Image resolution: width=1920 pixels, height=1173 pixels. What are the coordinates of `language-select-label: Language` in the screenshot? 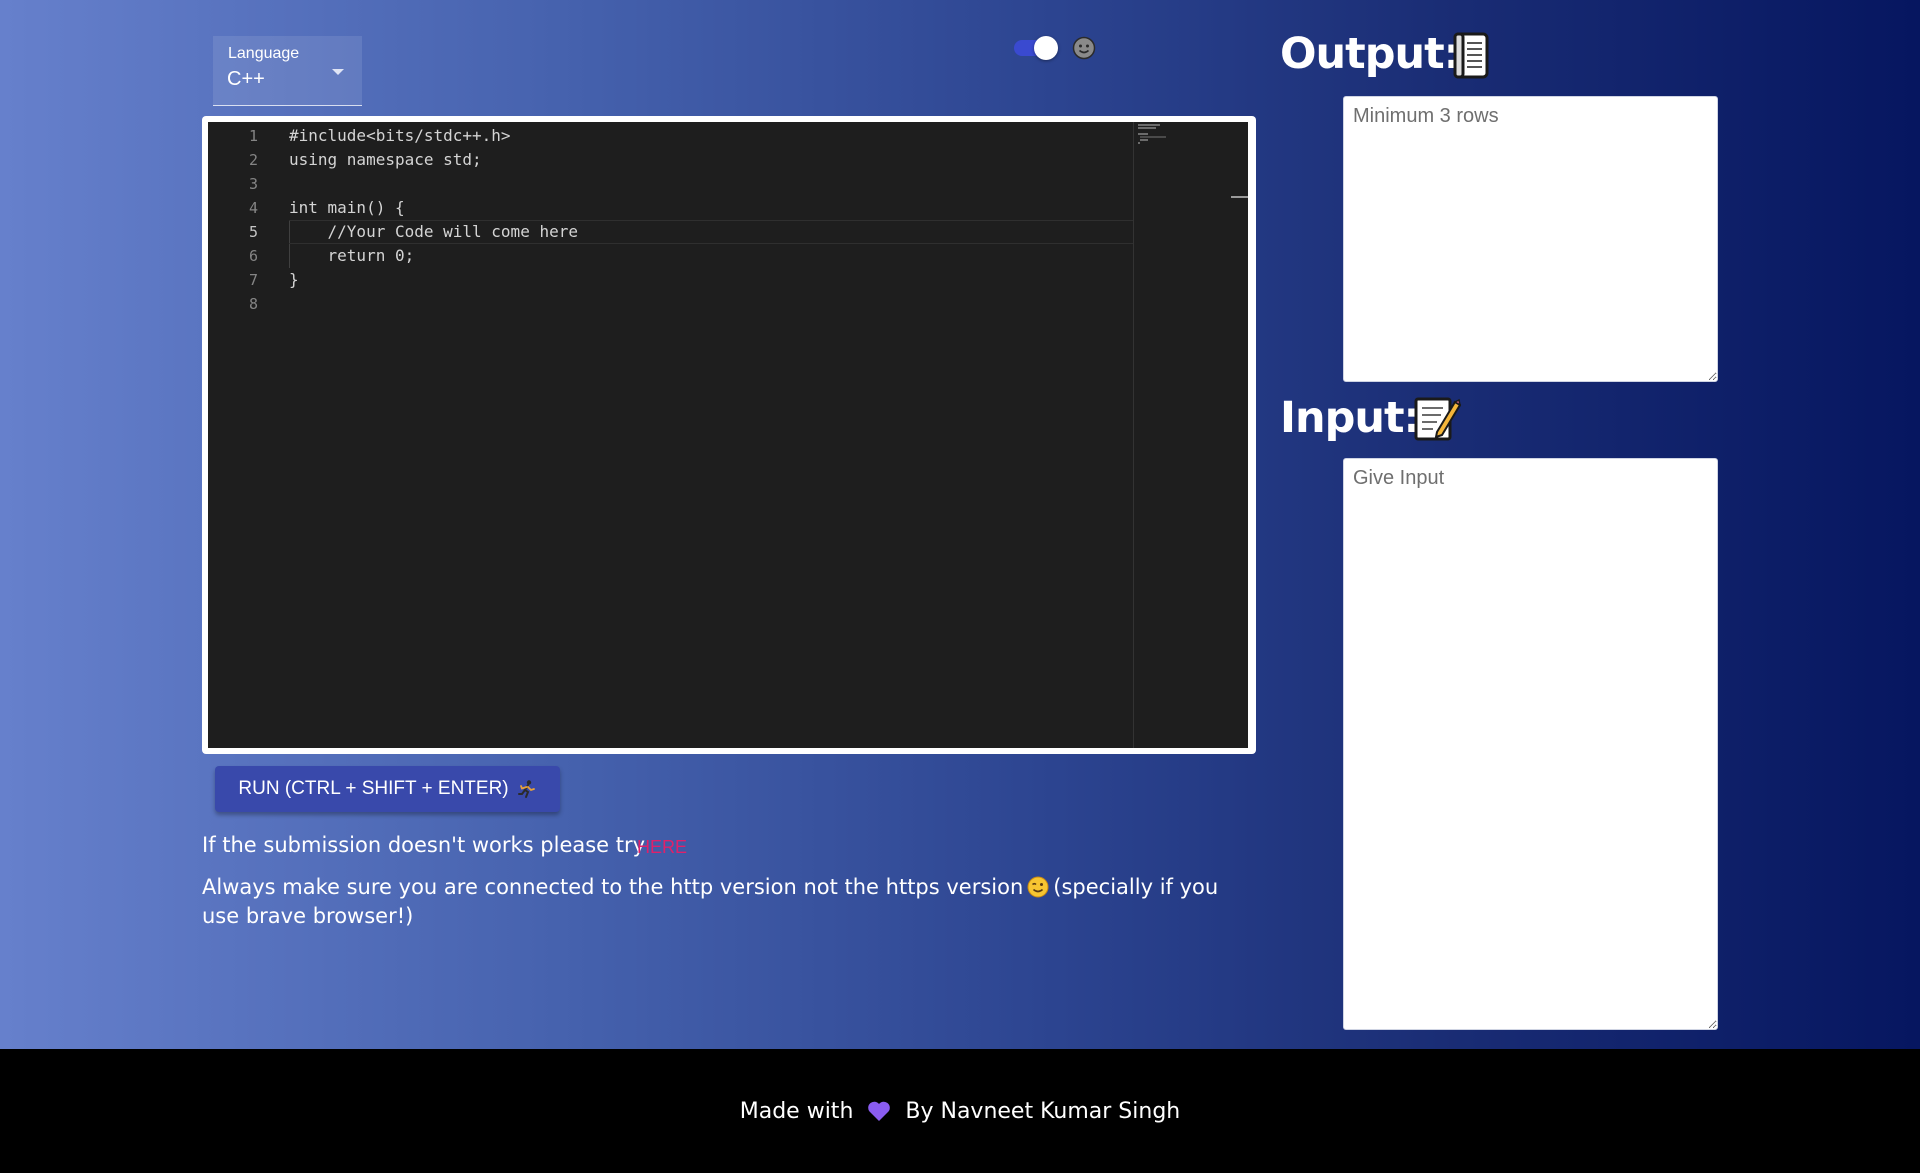 It's located at (264, 53).